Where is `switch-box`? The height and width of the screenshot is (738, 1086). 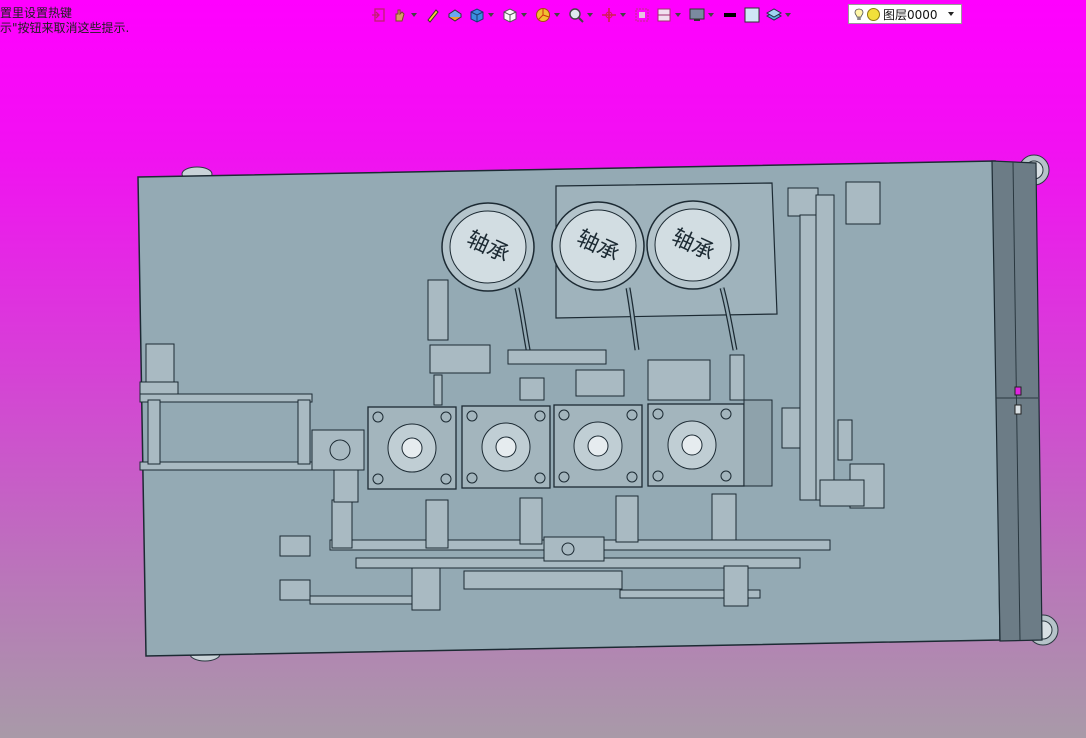 switch-box is located at coordinates (1018, 409).